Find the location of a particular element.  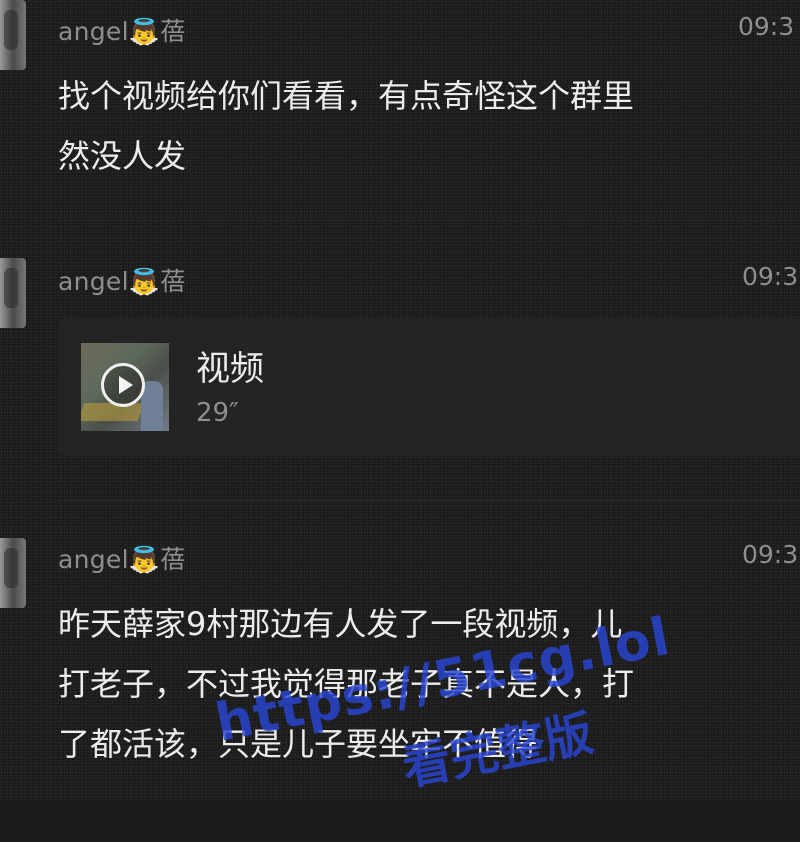

message-text-line: 然没人发 is located at coordinates (122, 156).